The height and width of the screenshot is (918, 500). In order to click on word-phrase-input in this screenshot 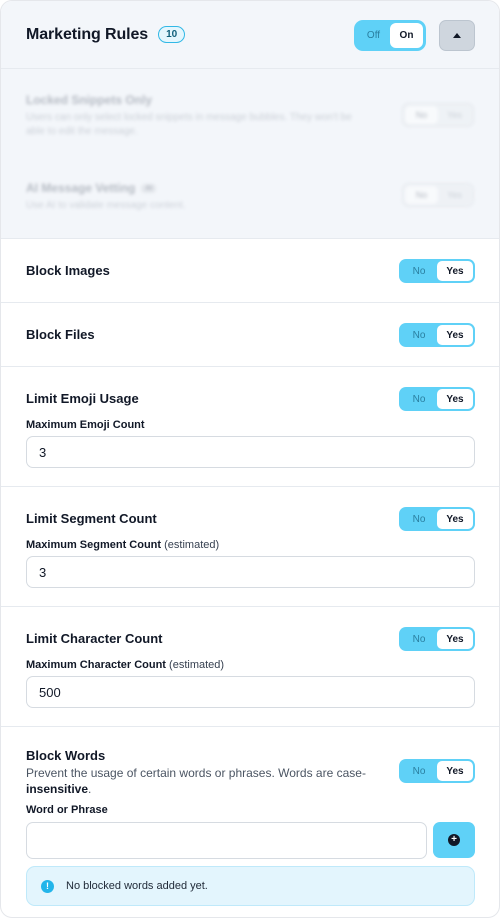, I will do `click(226, 840)`.